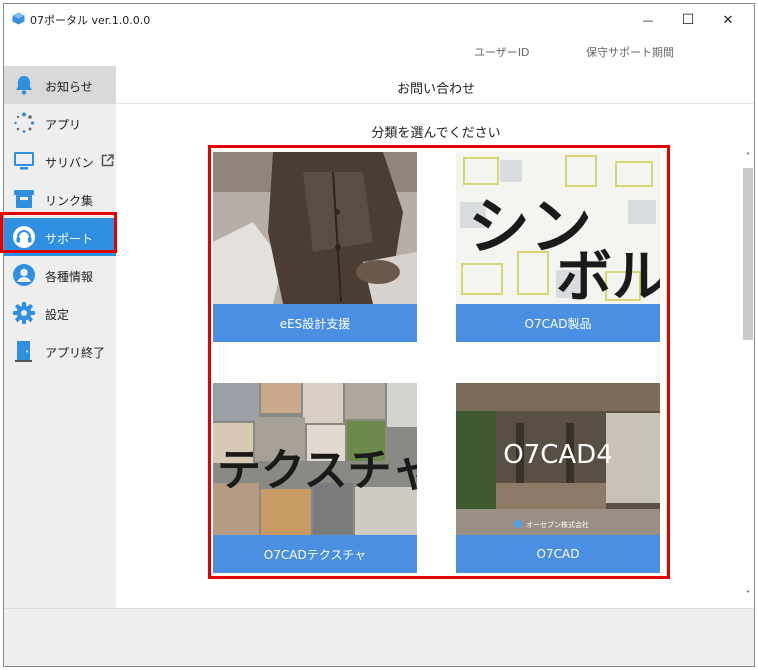 This screenshot has width=758, height=670. I want to click on support-highlight-frame, so click(58, 232).